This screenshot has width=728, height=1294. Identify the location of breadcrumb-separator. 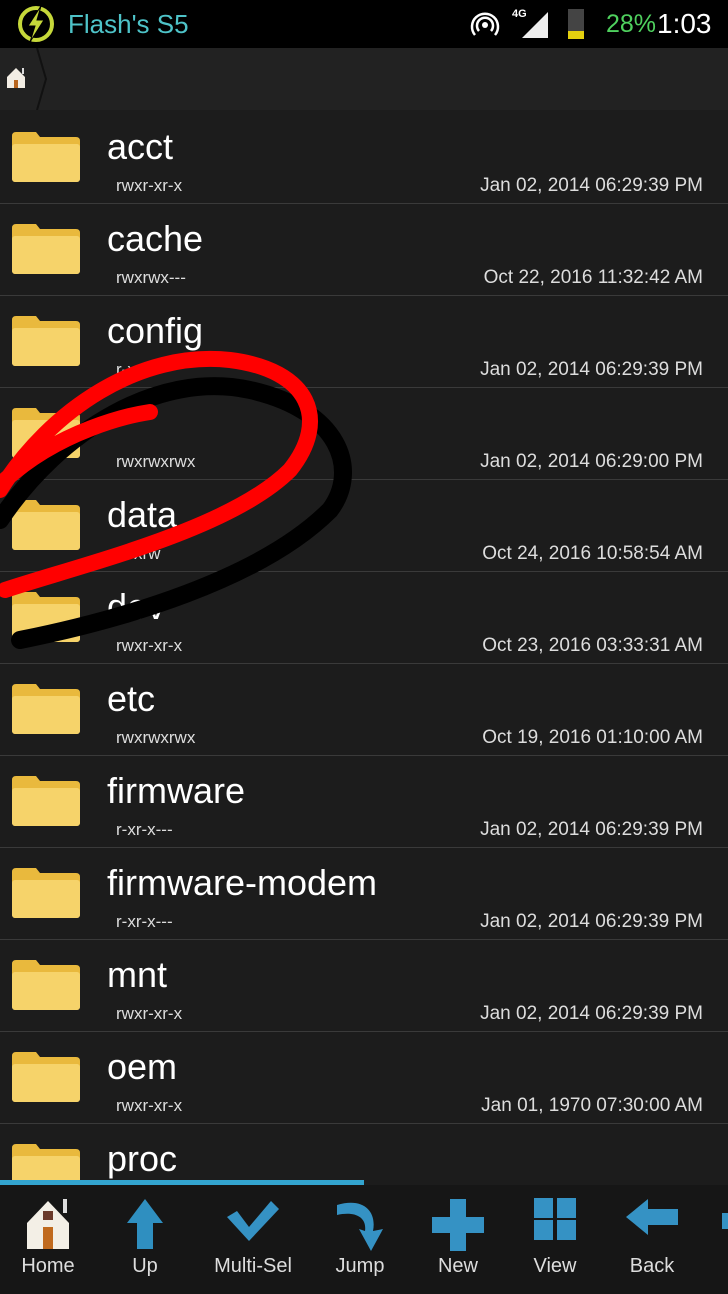
(42, 79).